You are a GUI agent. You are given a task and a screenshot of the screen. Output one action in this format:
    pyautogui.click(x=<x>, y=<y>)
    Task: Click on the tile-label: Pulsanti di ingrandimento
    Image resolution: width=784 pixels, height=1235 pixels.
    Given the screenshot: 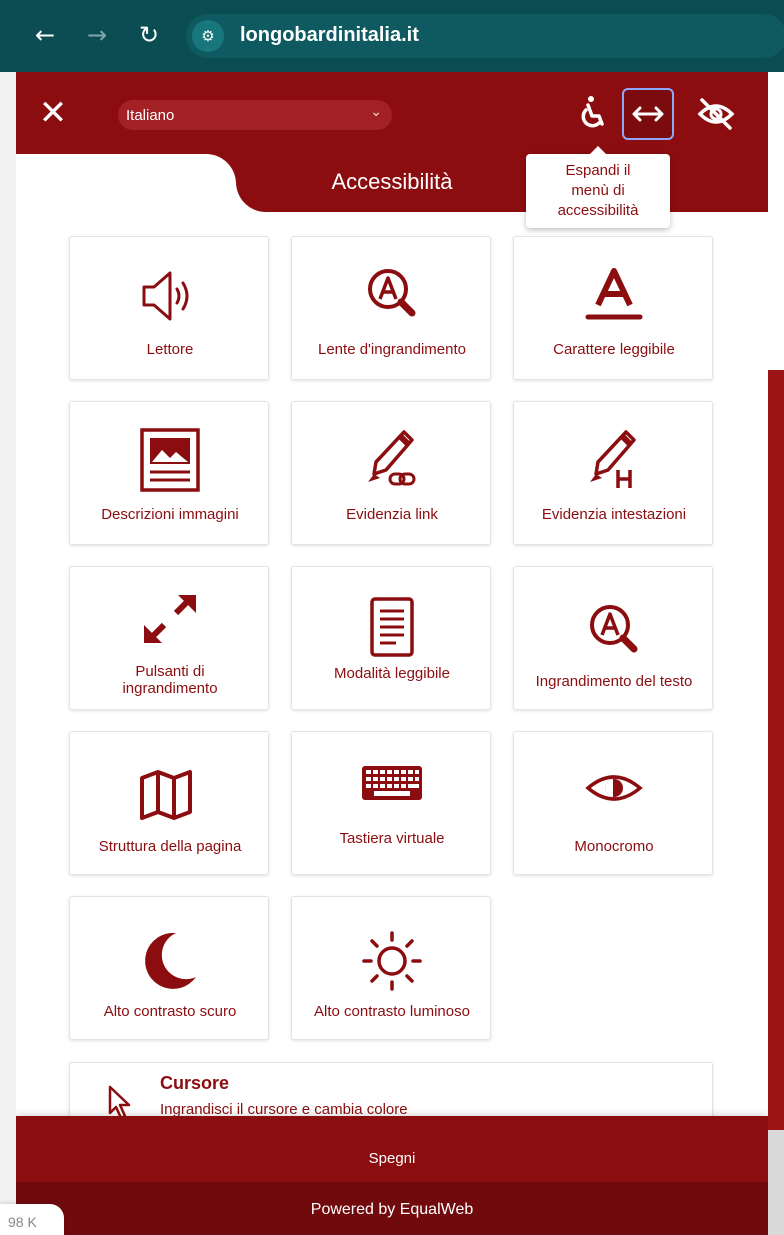 What is the action you would take?
    pyautogui.click(x=170, y=680)
    